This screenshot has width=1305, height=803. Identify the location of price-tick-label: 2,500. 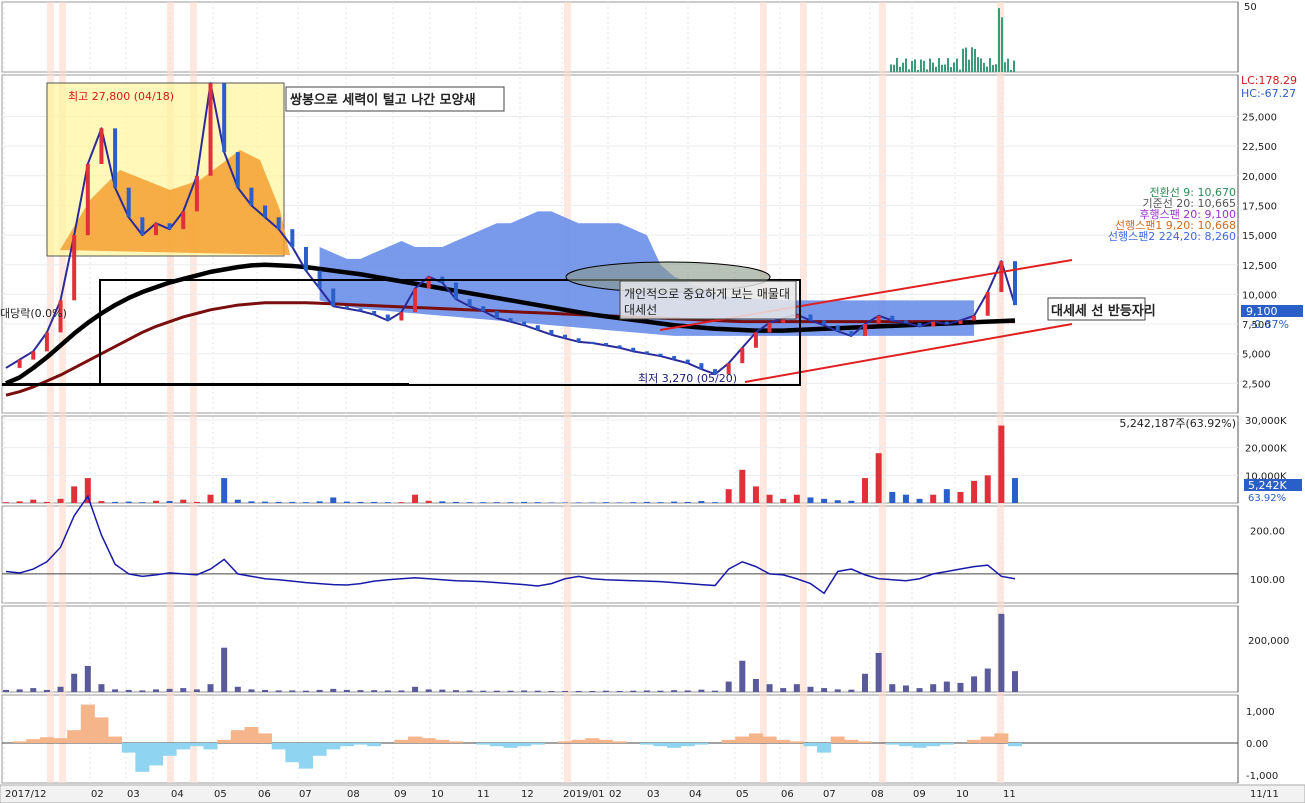
(1256, 384).